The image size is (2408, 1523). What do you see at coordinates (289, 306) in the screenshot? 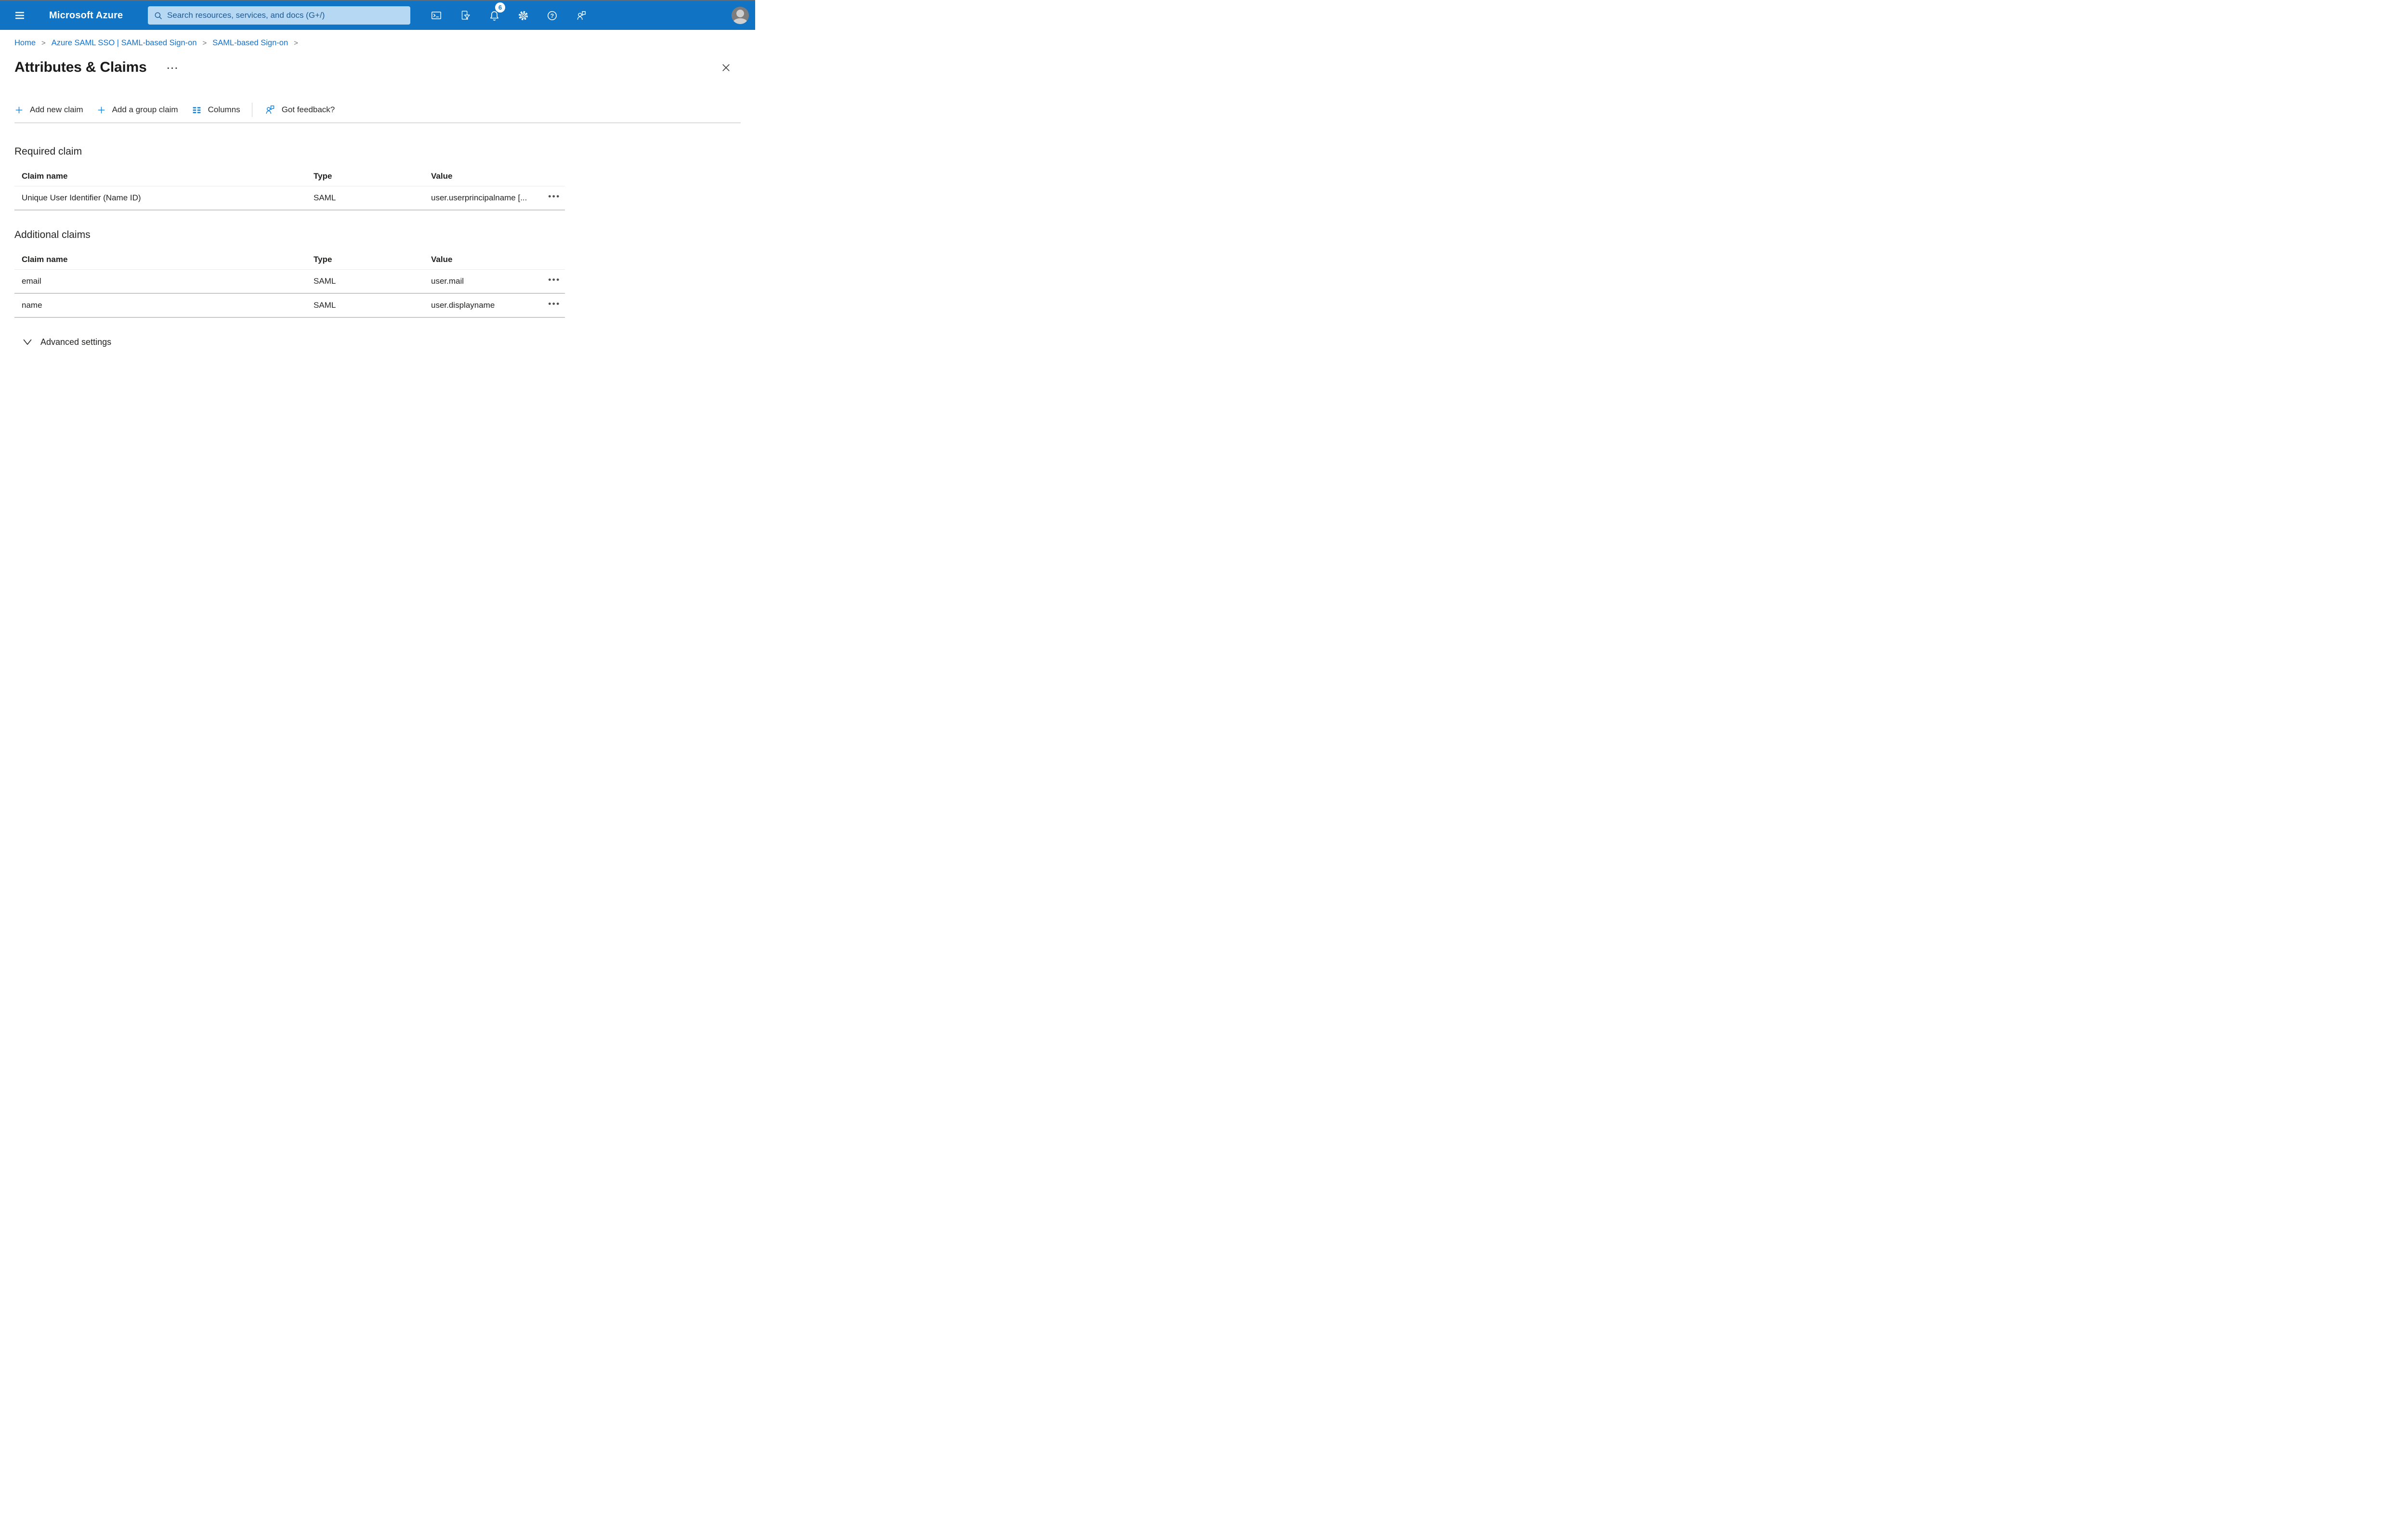
I see `table-row: name SAML user.displayname •••` at bounding box center [289, 306].